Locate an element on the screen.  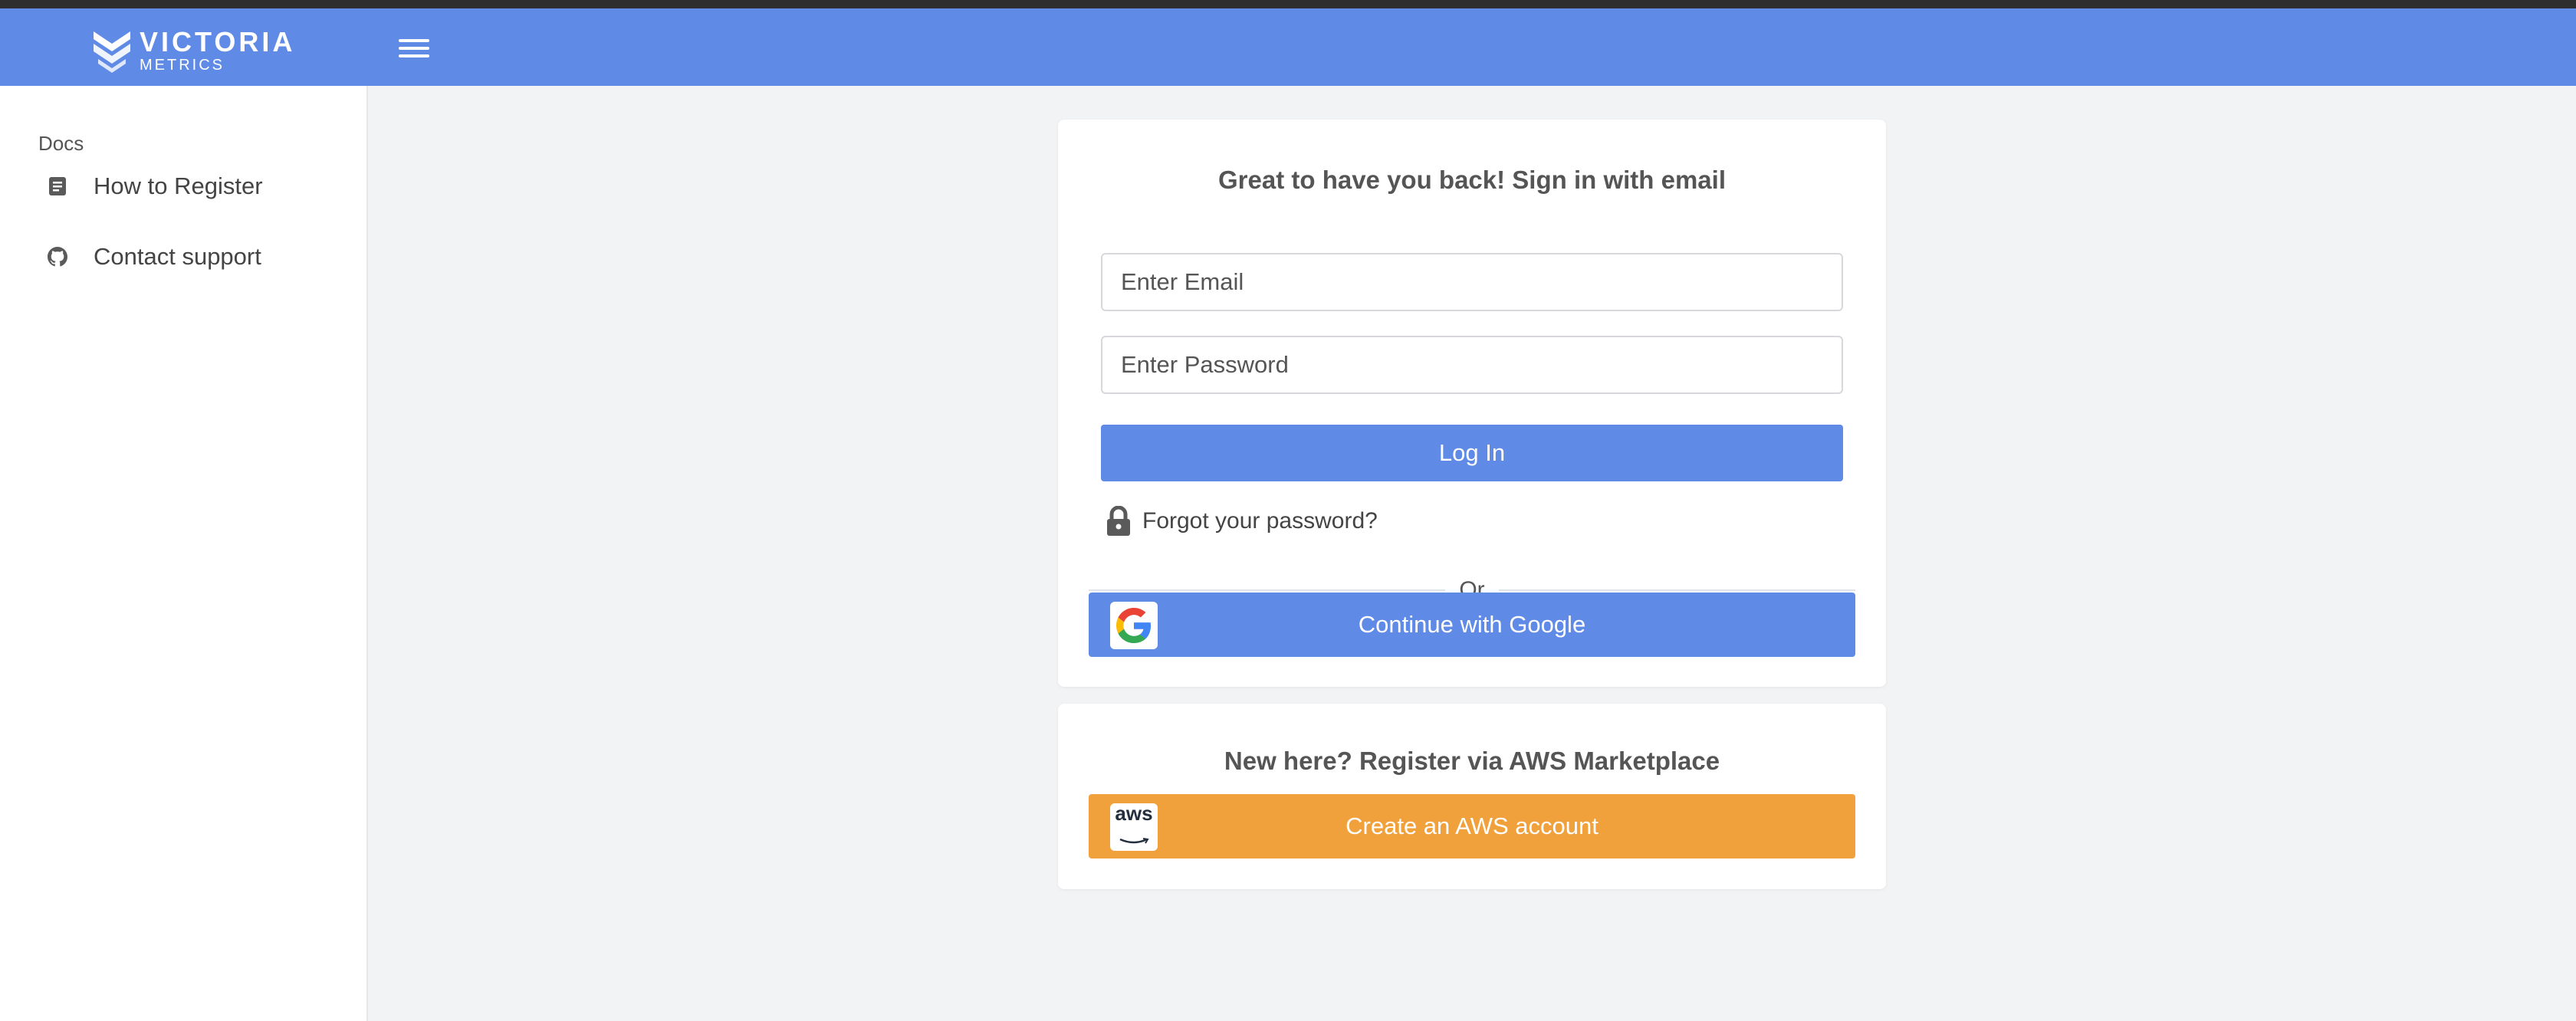
google-icon is located at coordinates (1134, 625).